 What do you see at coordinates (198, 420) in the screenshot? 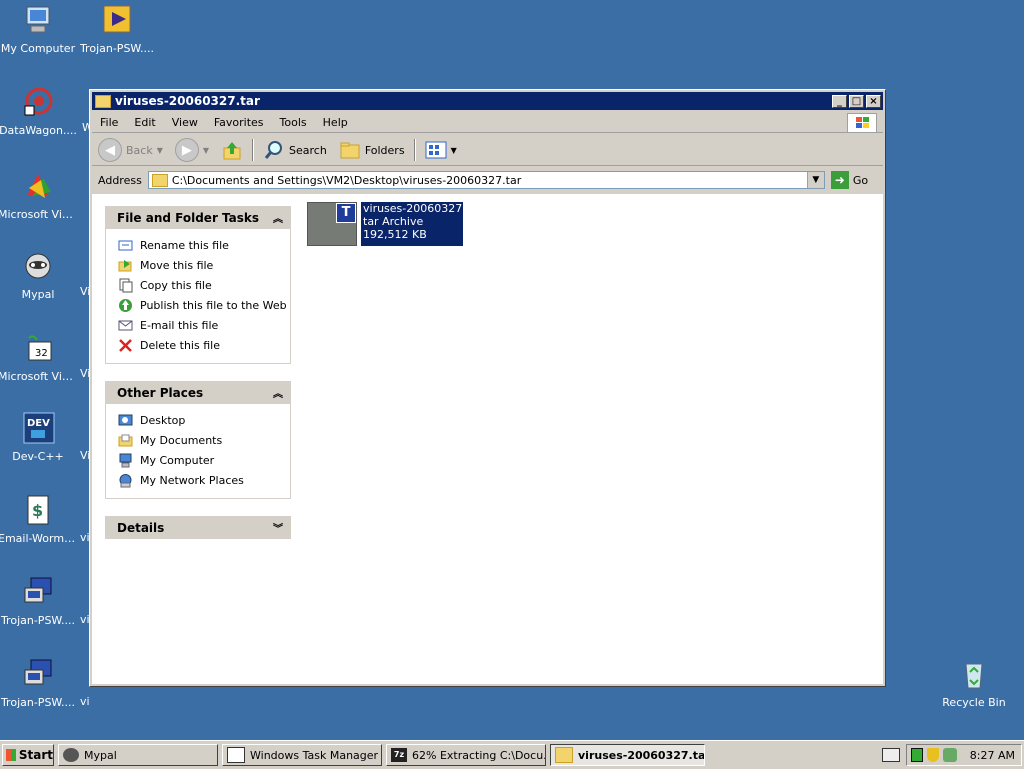
I see `place-desktop: Desktop` at bounding box center [198, 420].